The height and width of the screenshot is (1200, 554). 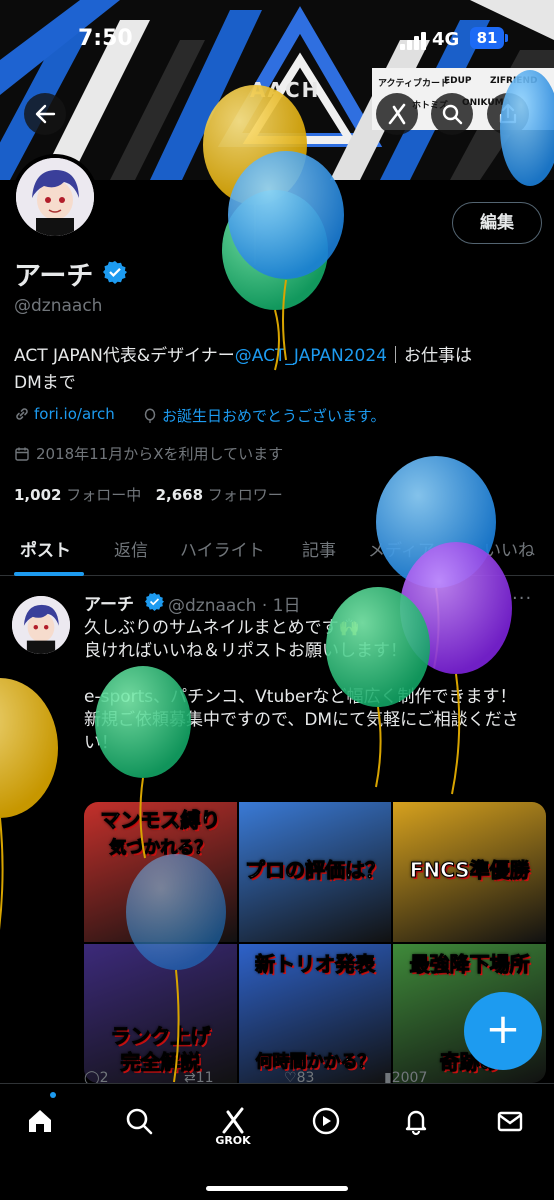 I want to click on tab-replies: 返信, so click(x=131, y=548).